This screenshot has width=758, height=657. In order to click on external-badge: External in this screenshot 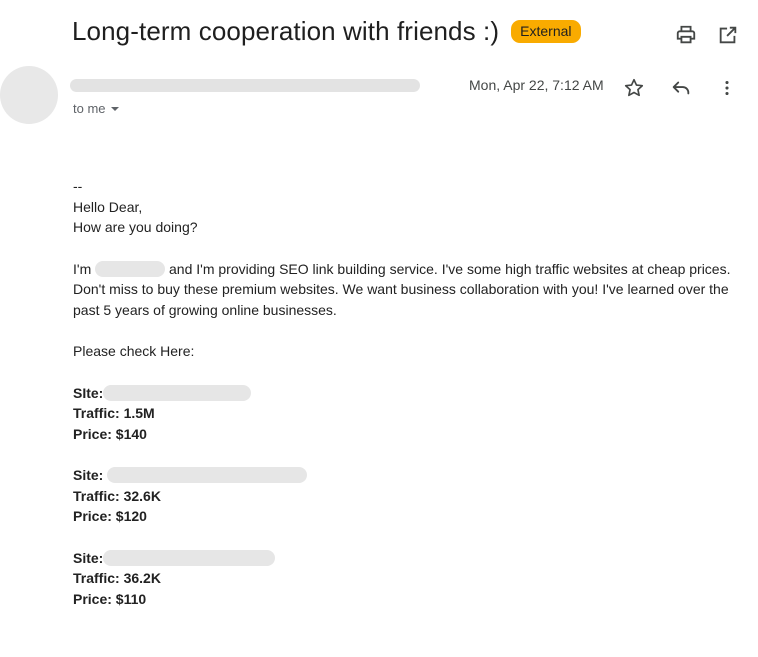, I will do `click(546, 31)`.